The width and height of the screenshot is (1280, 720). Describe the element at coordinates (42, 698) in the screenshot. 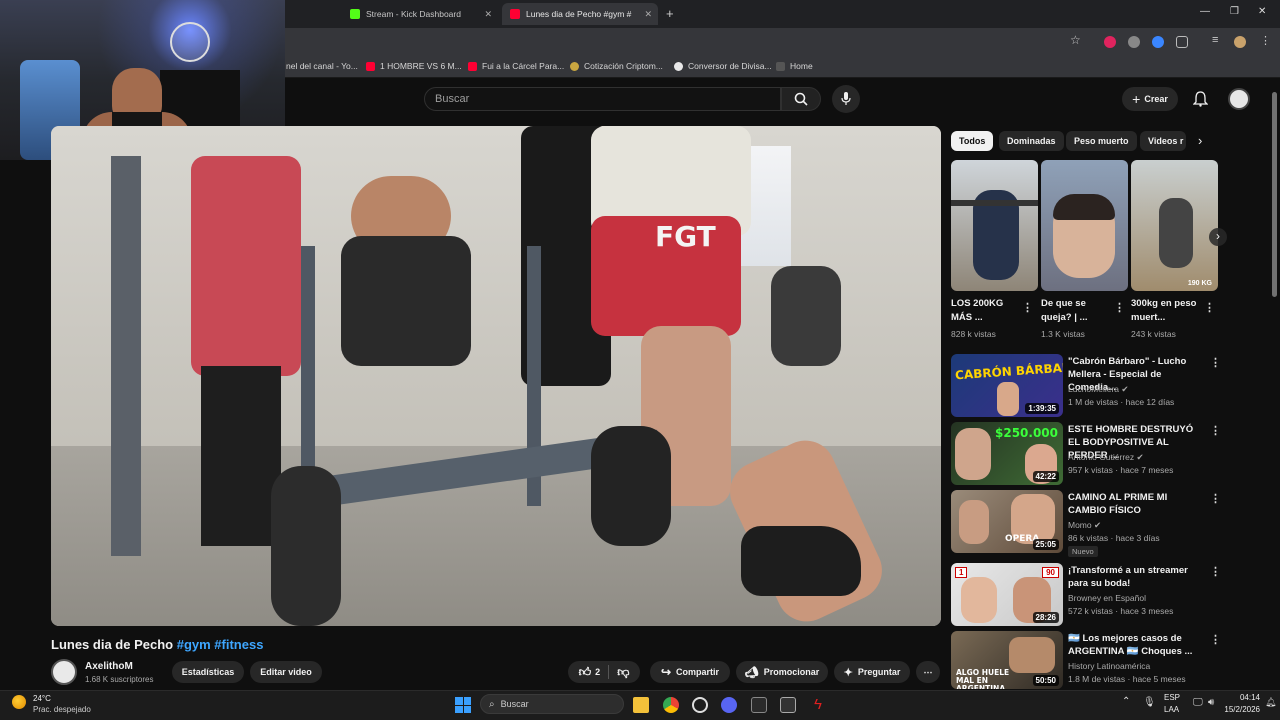

I see `weather-temp: 24°C` at that location.